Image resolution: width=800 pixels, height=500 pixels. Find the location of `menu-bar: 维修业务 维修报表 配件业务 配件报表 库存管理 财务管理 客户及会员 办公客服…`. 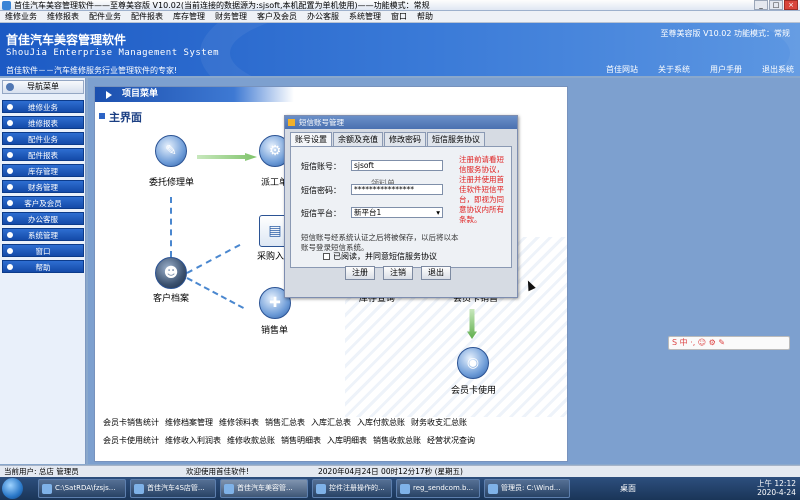

menu-bar: 维修业务 维修报表 配件业务 配件报表 库存管理 财务管理 客户及会员 办公客服… is located at coordinates (400, 17).